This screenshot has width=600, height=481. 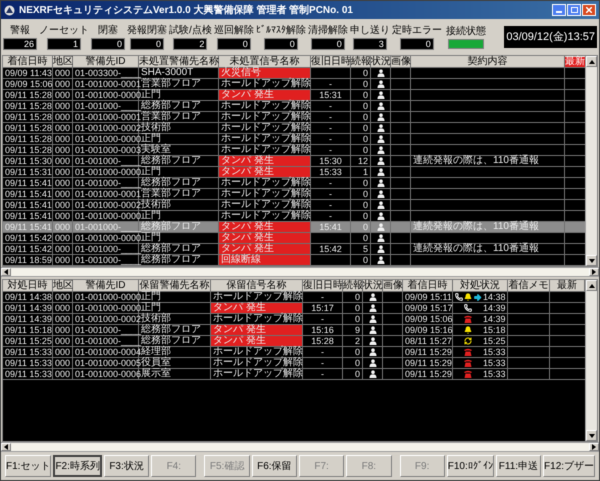 I want to click on close-button, so click(x=589, y=10).